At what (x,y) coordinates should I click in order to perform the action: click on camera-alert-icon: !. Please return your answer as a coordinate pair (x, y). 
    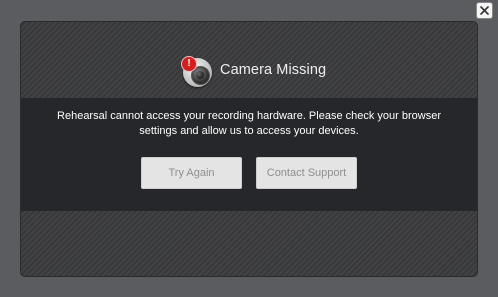
    Looking at the image, I should click on (198, 72).